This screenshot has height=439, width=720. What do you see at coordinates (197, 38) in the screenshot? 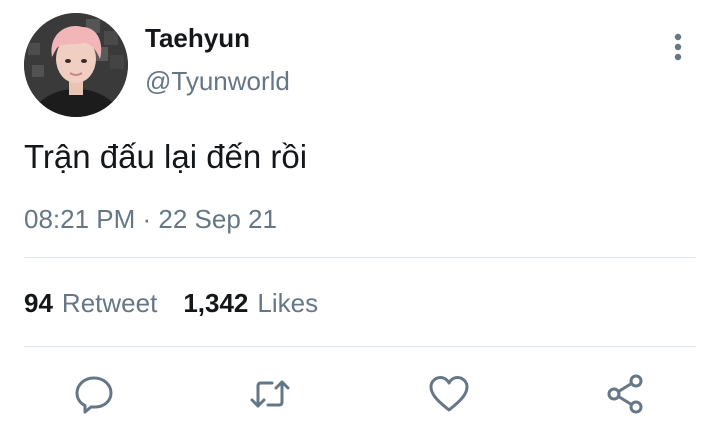
I see `display-name: Taehyun` at bounding box center [197, 38].